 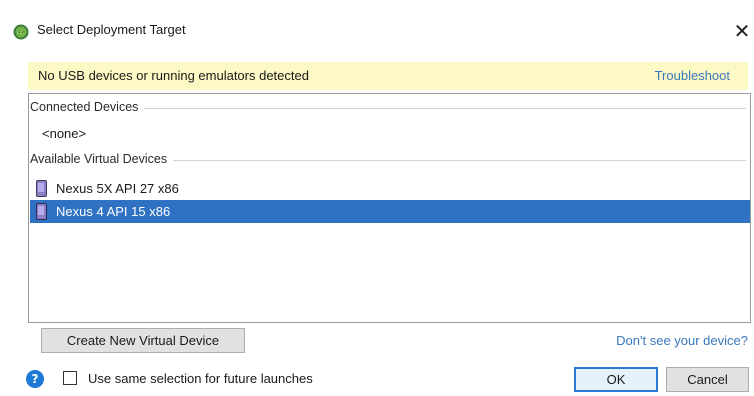 I want to click on available-devices-header: Available Virtual Devices, so click(x=389, y=161).